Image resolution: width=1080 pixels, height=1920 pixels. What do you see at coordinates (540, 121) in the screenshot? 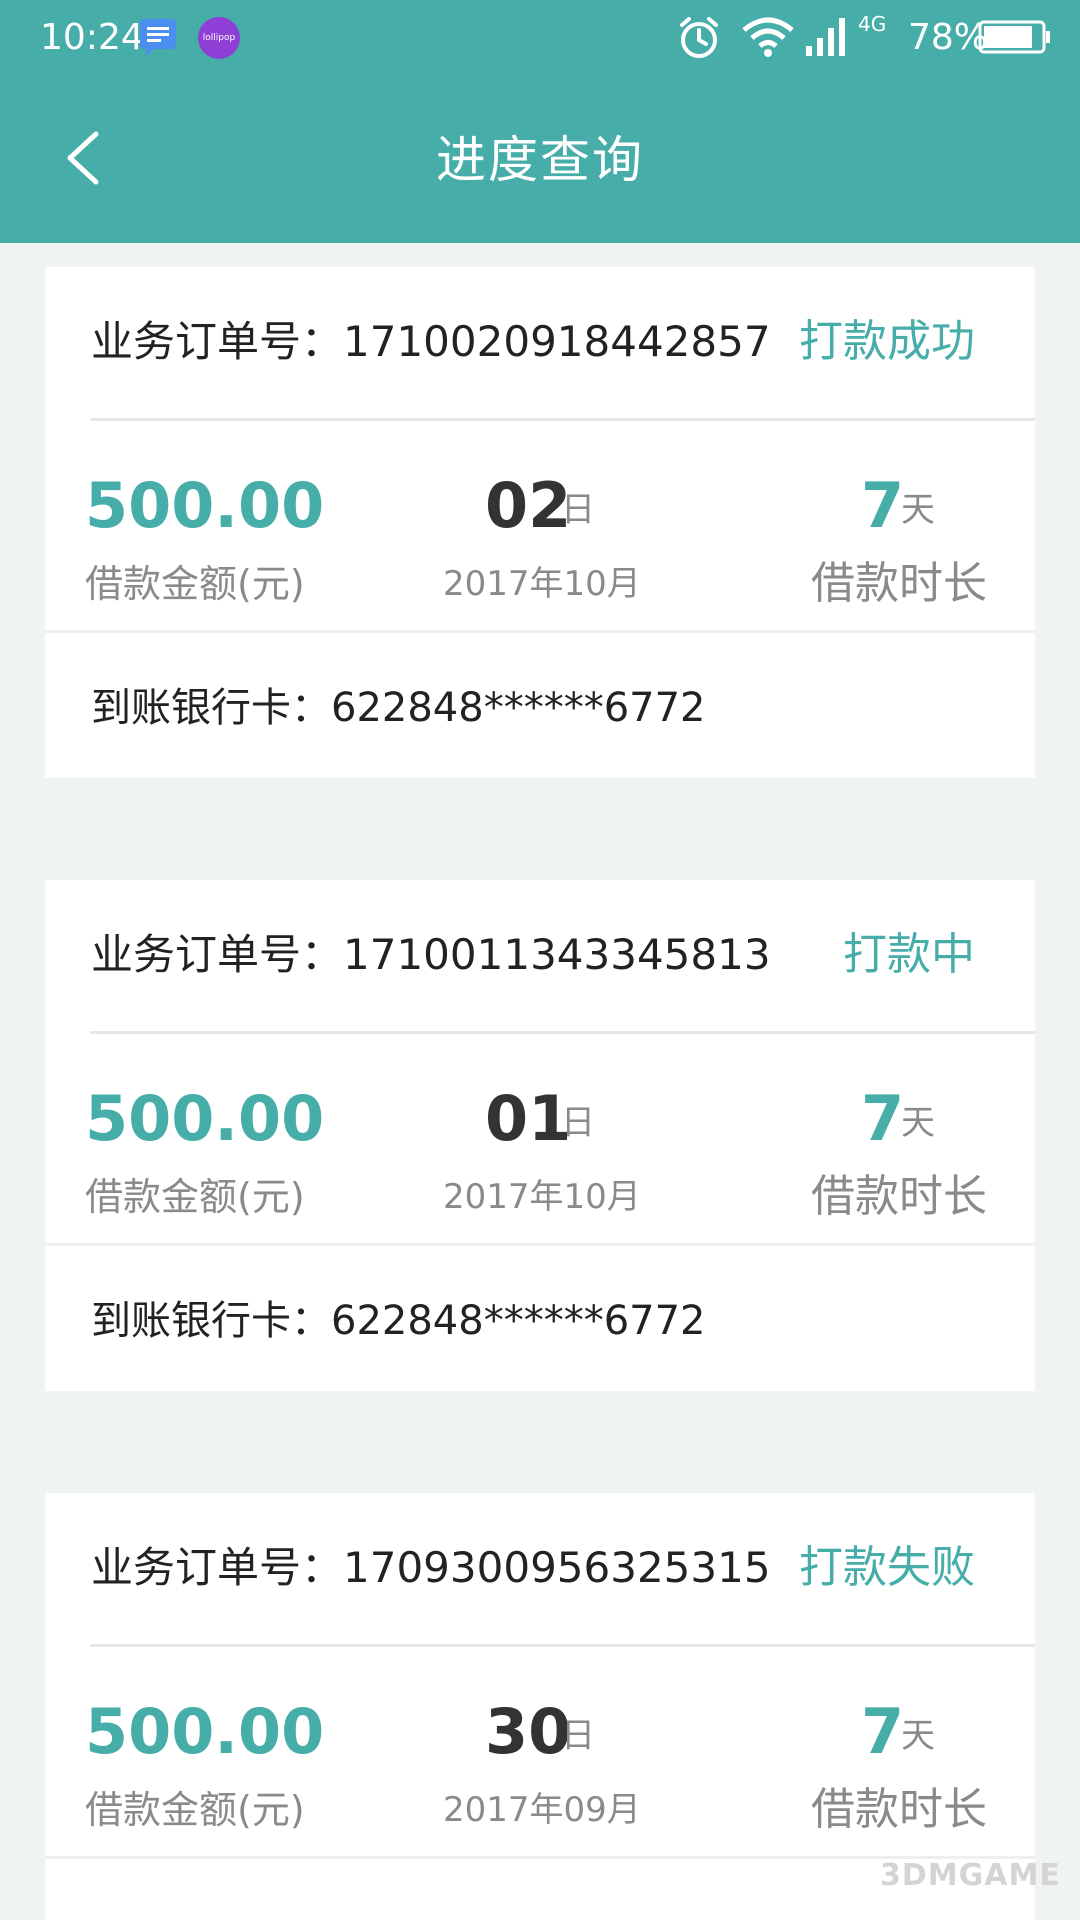
I see `app-header: 10:24 lollipop 4G 78% 进度查询` at bounding box center [540, 121].